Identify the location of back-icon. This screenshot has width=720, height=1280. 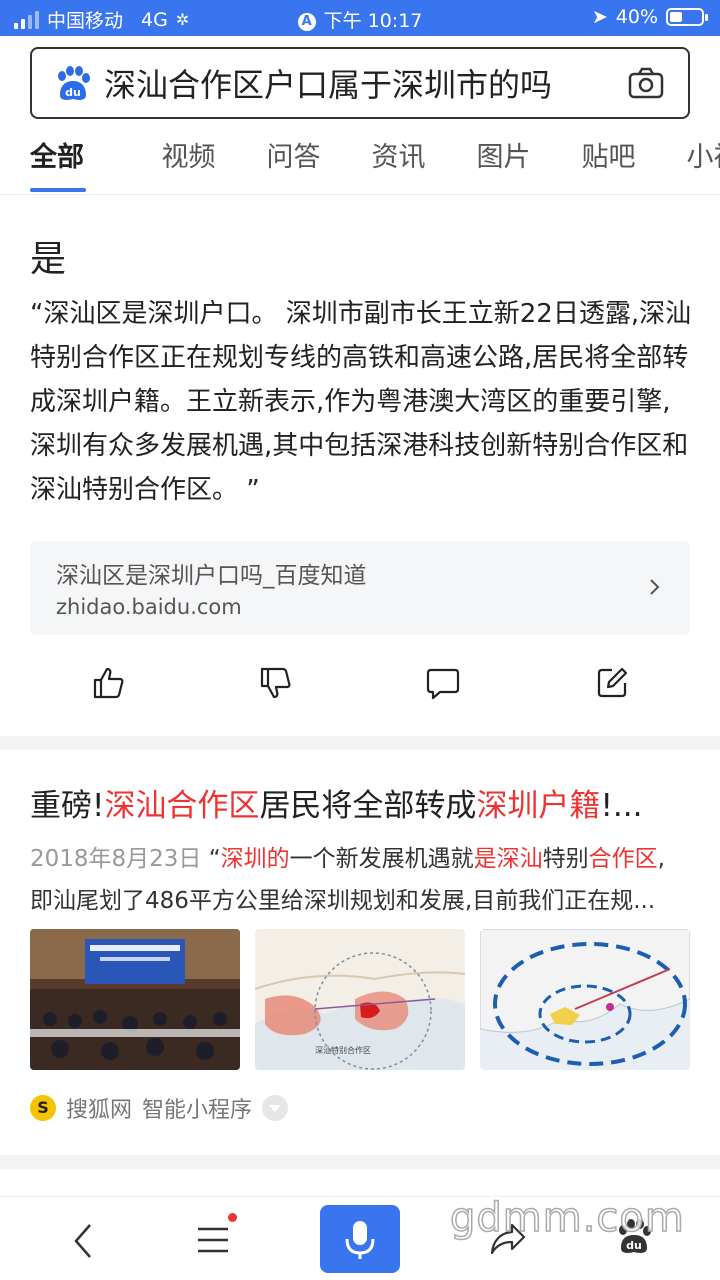
(84, 1241).